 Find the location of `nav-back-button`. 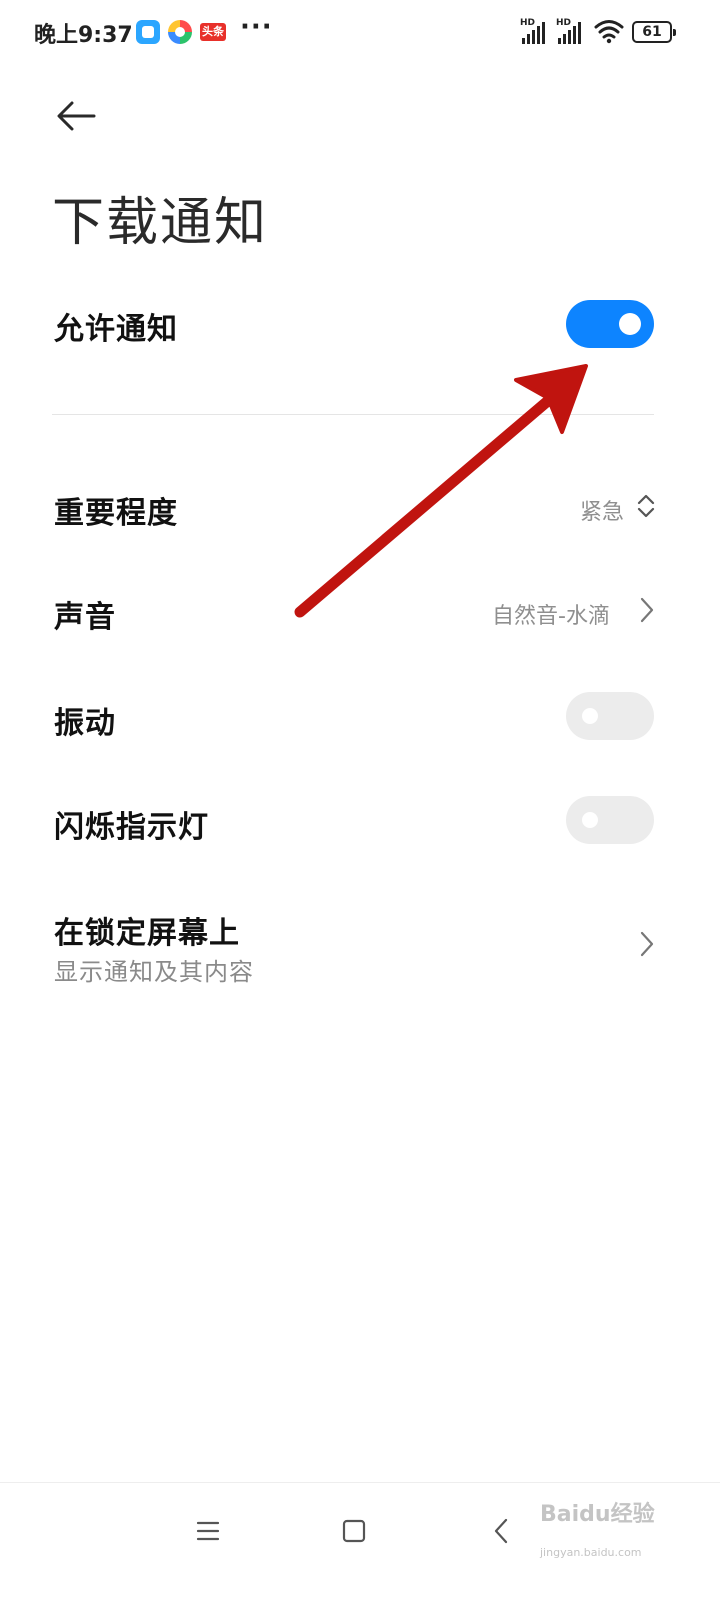

nav-back-button is located at coordinates (502, 1531).